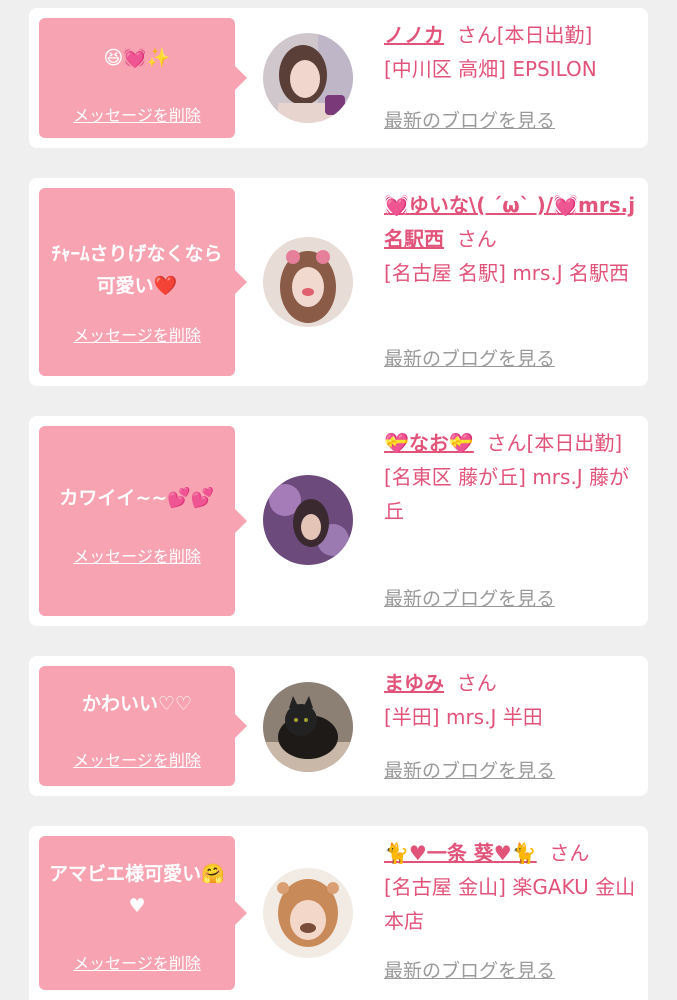  Describe the element at coordinates (460, 853) in the screenshot. I see `girl-name-link: 🐈♥一条 葵♥🐈` at that location.